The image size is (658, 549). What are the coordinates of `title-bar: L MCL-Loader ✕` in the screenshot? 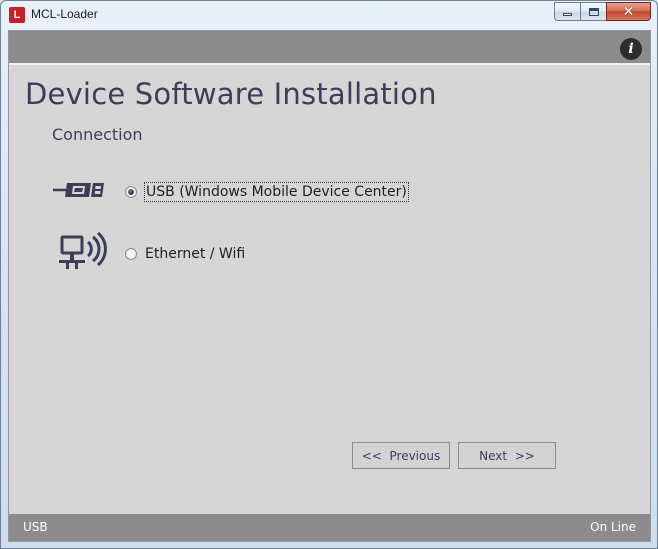 It's located at (329, 15).